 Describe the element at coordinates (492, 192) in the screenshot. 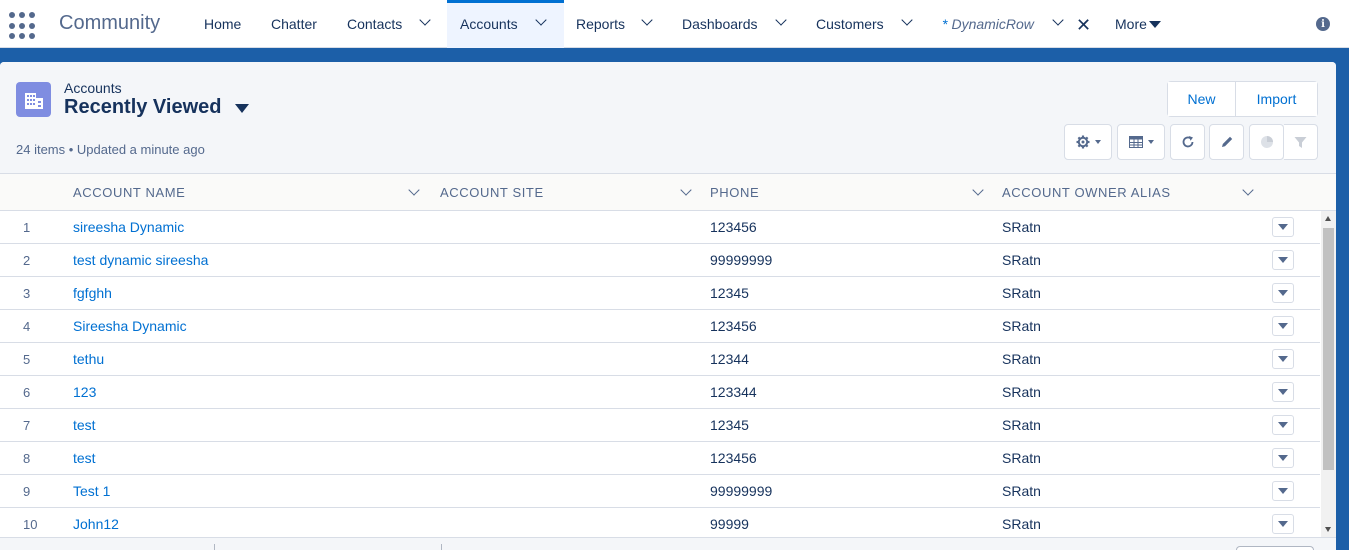

I see `column-header-account-site: ACCOUNT SITE` at that location.